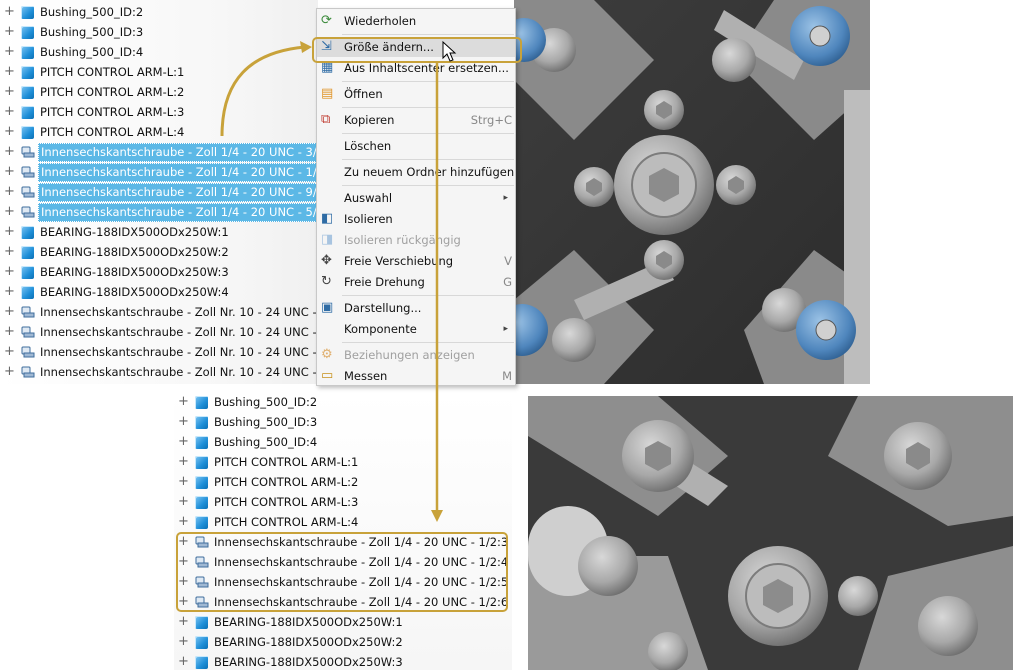 The image size is (1013, 670). I want to click on menu-item: ✥ Freie Verschiebung V, so click(416, 261).